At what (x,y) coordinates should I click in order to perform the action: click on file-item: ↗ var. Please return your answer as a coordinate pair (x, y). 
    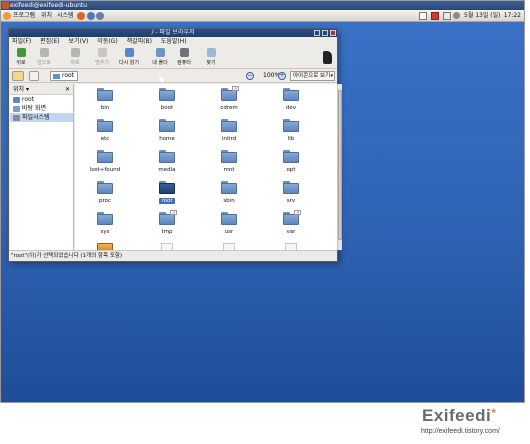
    Looking at the image, I should click on (291, 223).